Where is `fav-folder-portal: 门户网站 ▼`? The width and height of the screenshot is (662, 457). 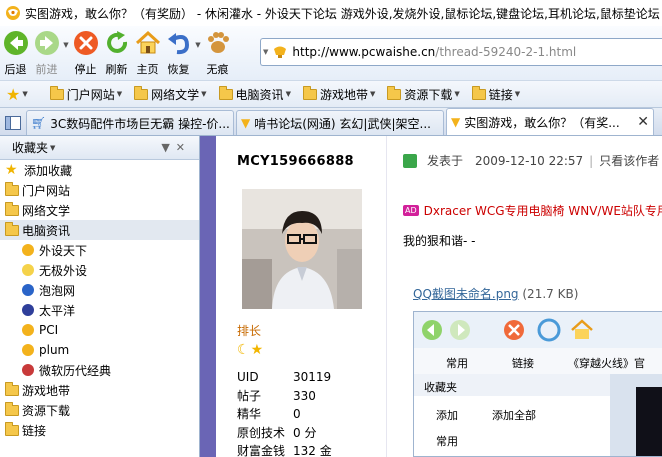 fav-folder-portal: 门户网站 ▼ is located at coordinates (85, 94).